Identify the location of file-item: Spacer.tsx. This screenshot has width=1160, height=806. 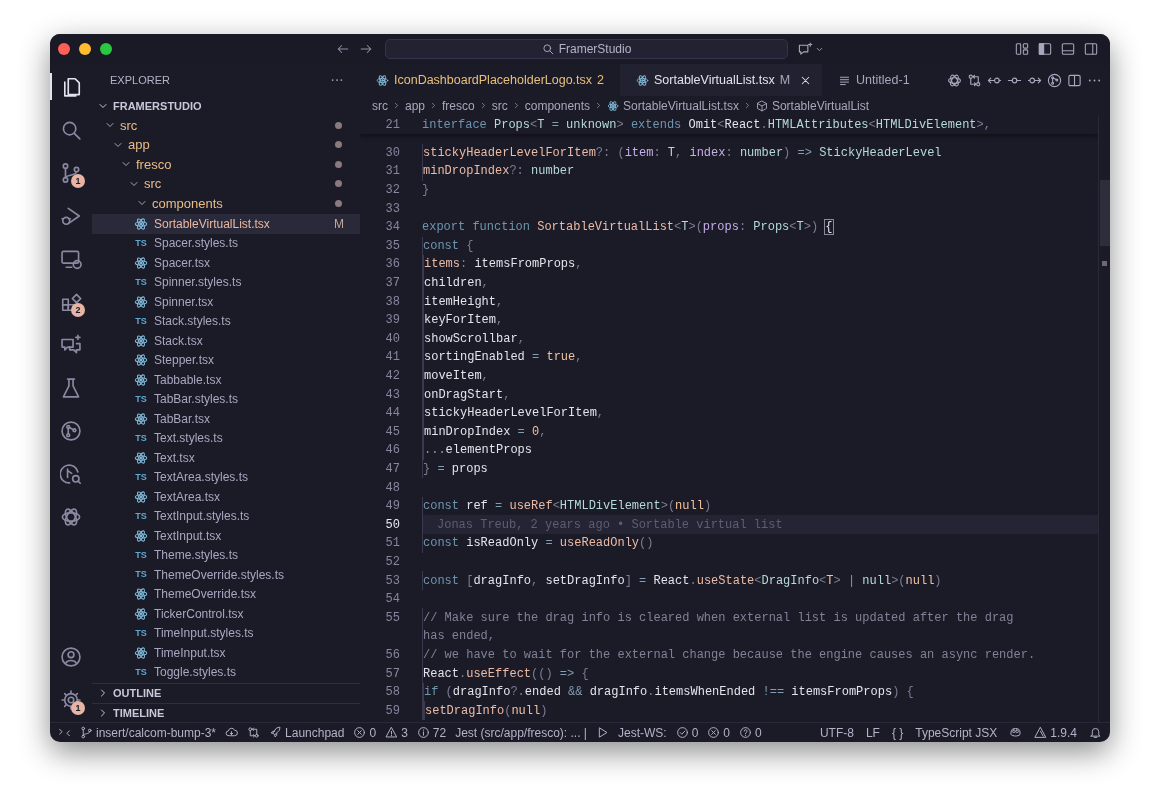
(226, 263).